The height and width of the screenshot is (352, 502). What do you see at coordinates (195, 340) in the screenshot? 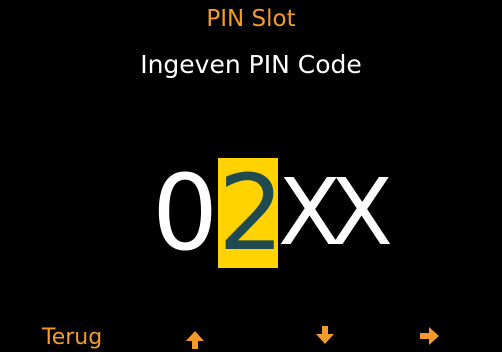
I see `arrow-up-icon` at bounding box center [195, 340].